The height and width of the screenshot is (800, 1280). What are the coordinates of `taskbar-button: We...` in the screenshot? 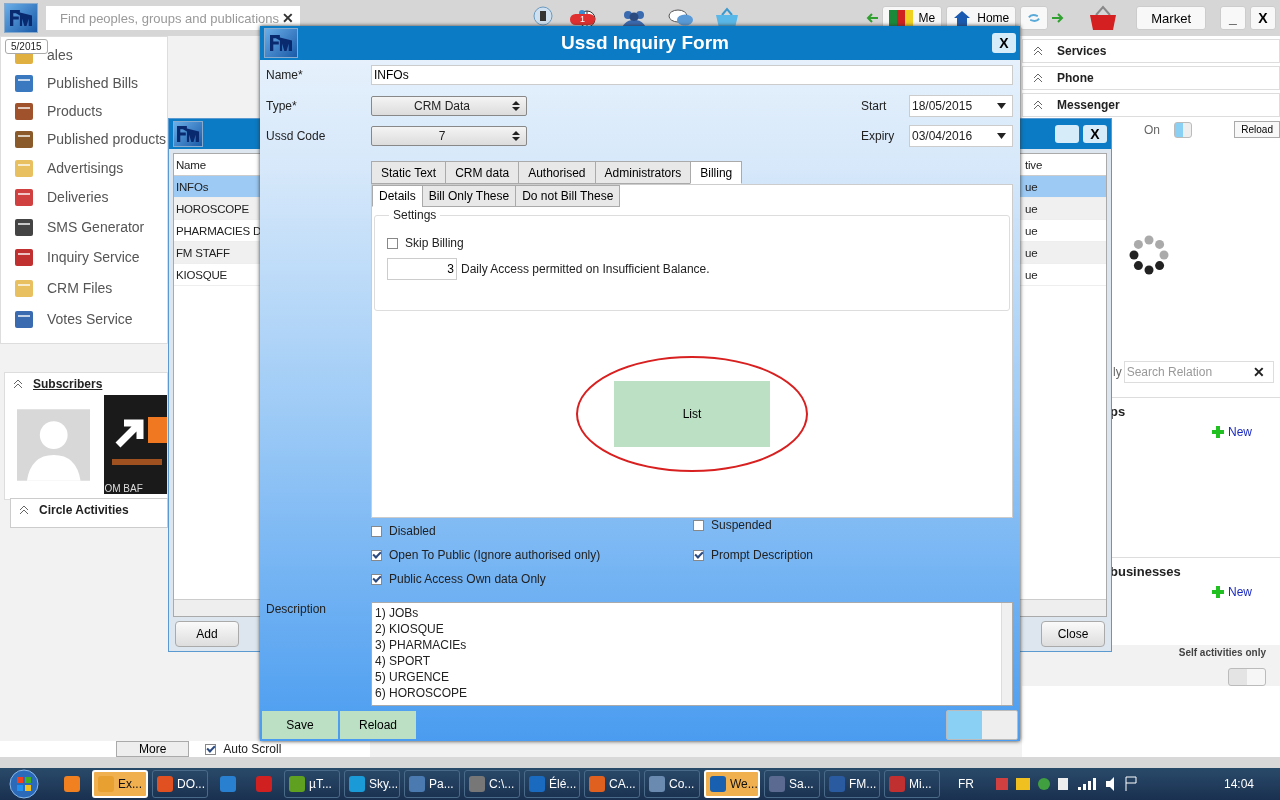 It's located at (732, 784).